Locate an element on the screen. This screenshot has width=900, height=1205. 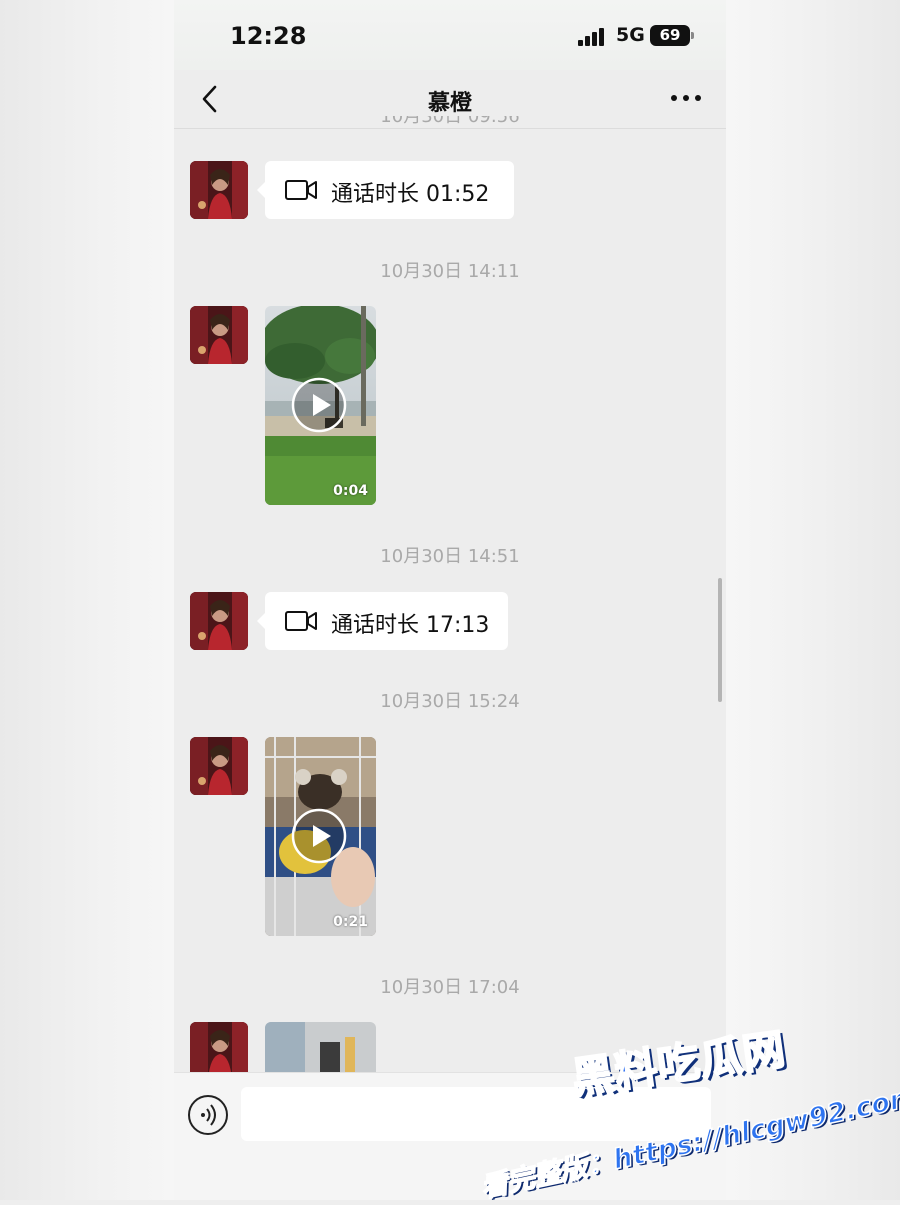
video-message: 0:04 is located at coordinates (320, 405).